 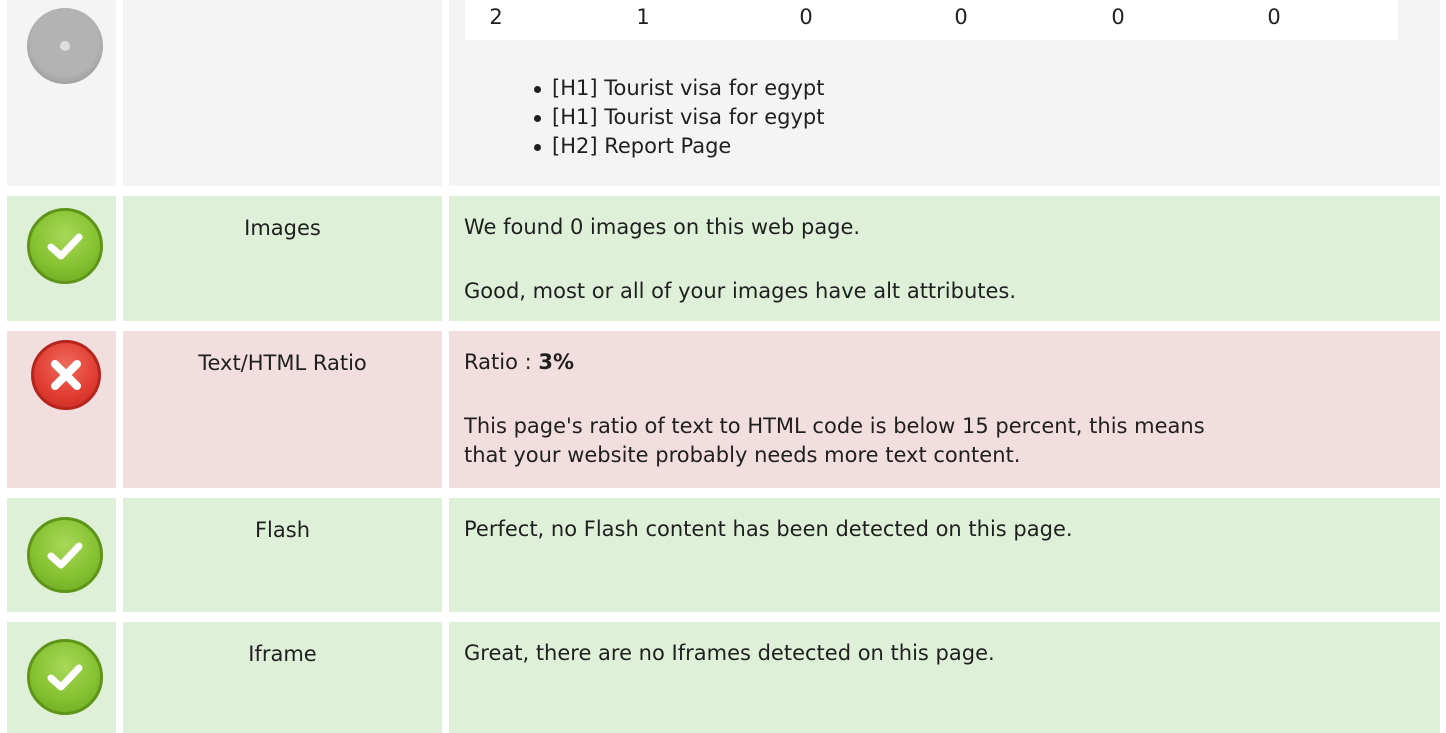 What do you see at coordinates (65, 46) in the screenshot?
I see `neutral-status-icon` at bounding box center [65, 46].